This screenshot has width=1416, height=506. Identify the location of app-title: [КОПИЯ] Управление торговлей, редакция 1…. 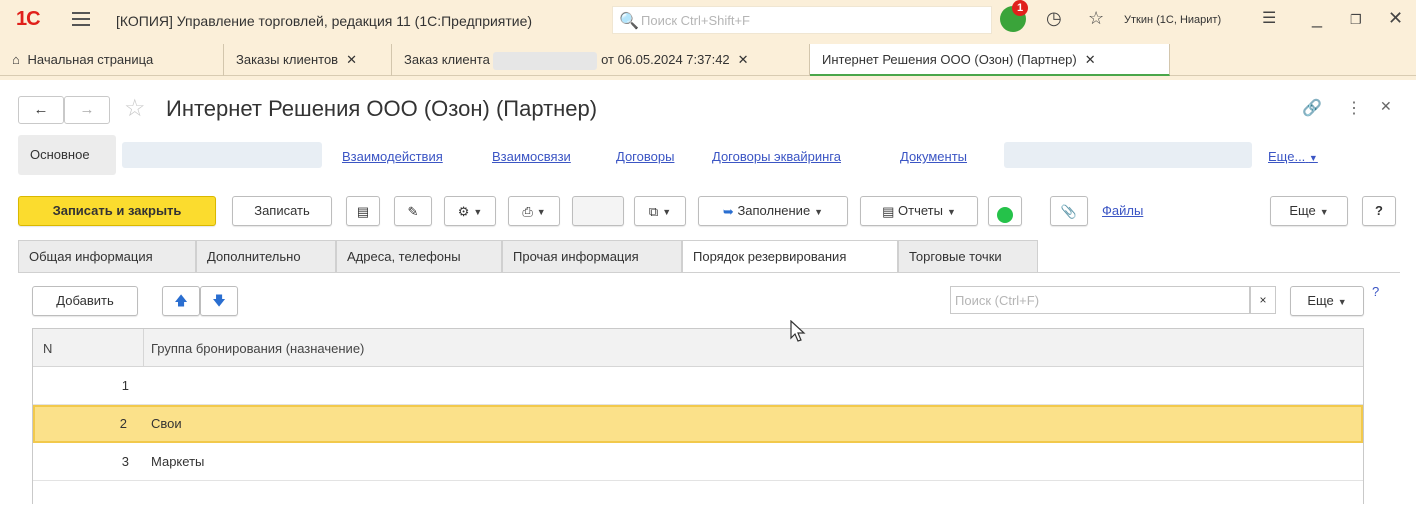
(324, 21).